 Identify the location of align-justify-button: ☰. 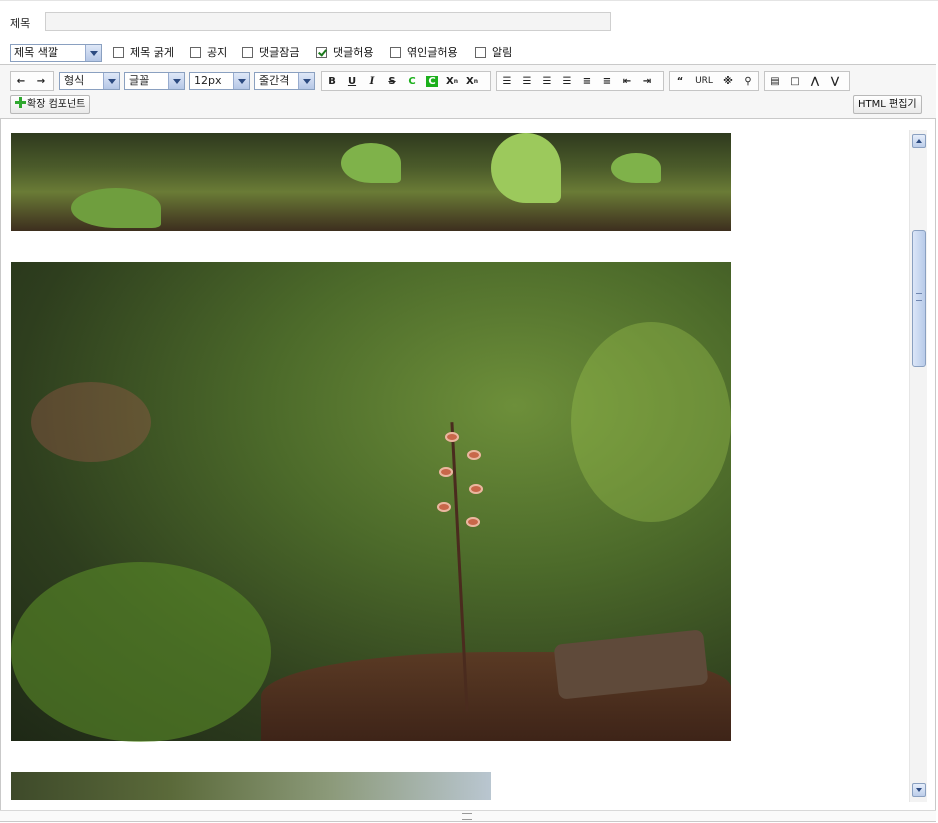
(567, 81).